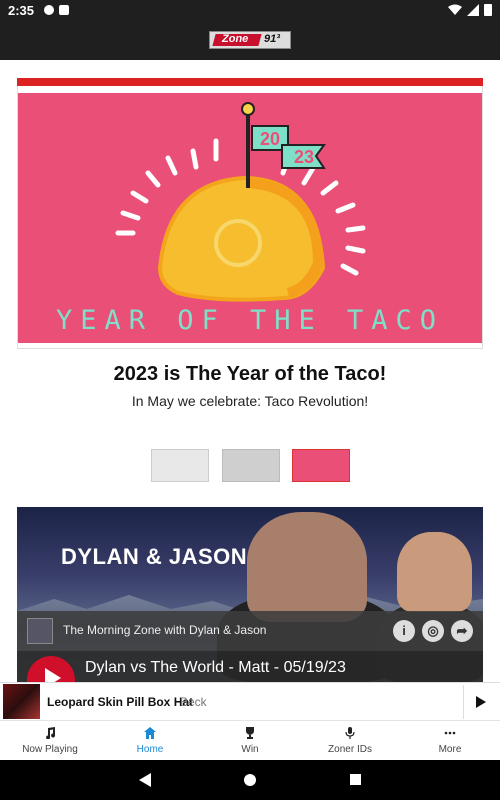  I want to click on status-bar: 2:35, so click(250, 10).